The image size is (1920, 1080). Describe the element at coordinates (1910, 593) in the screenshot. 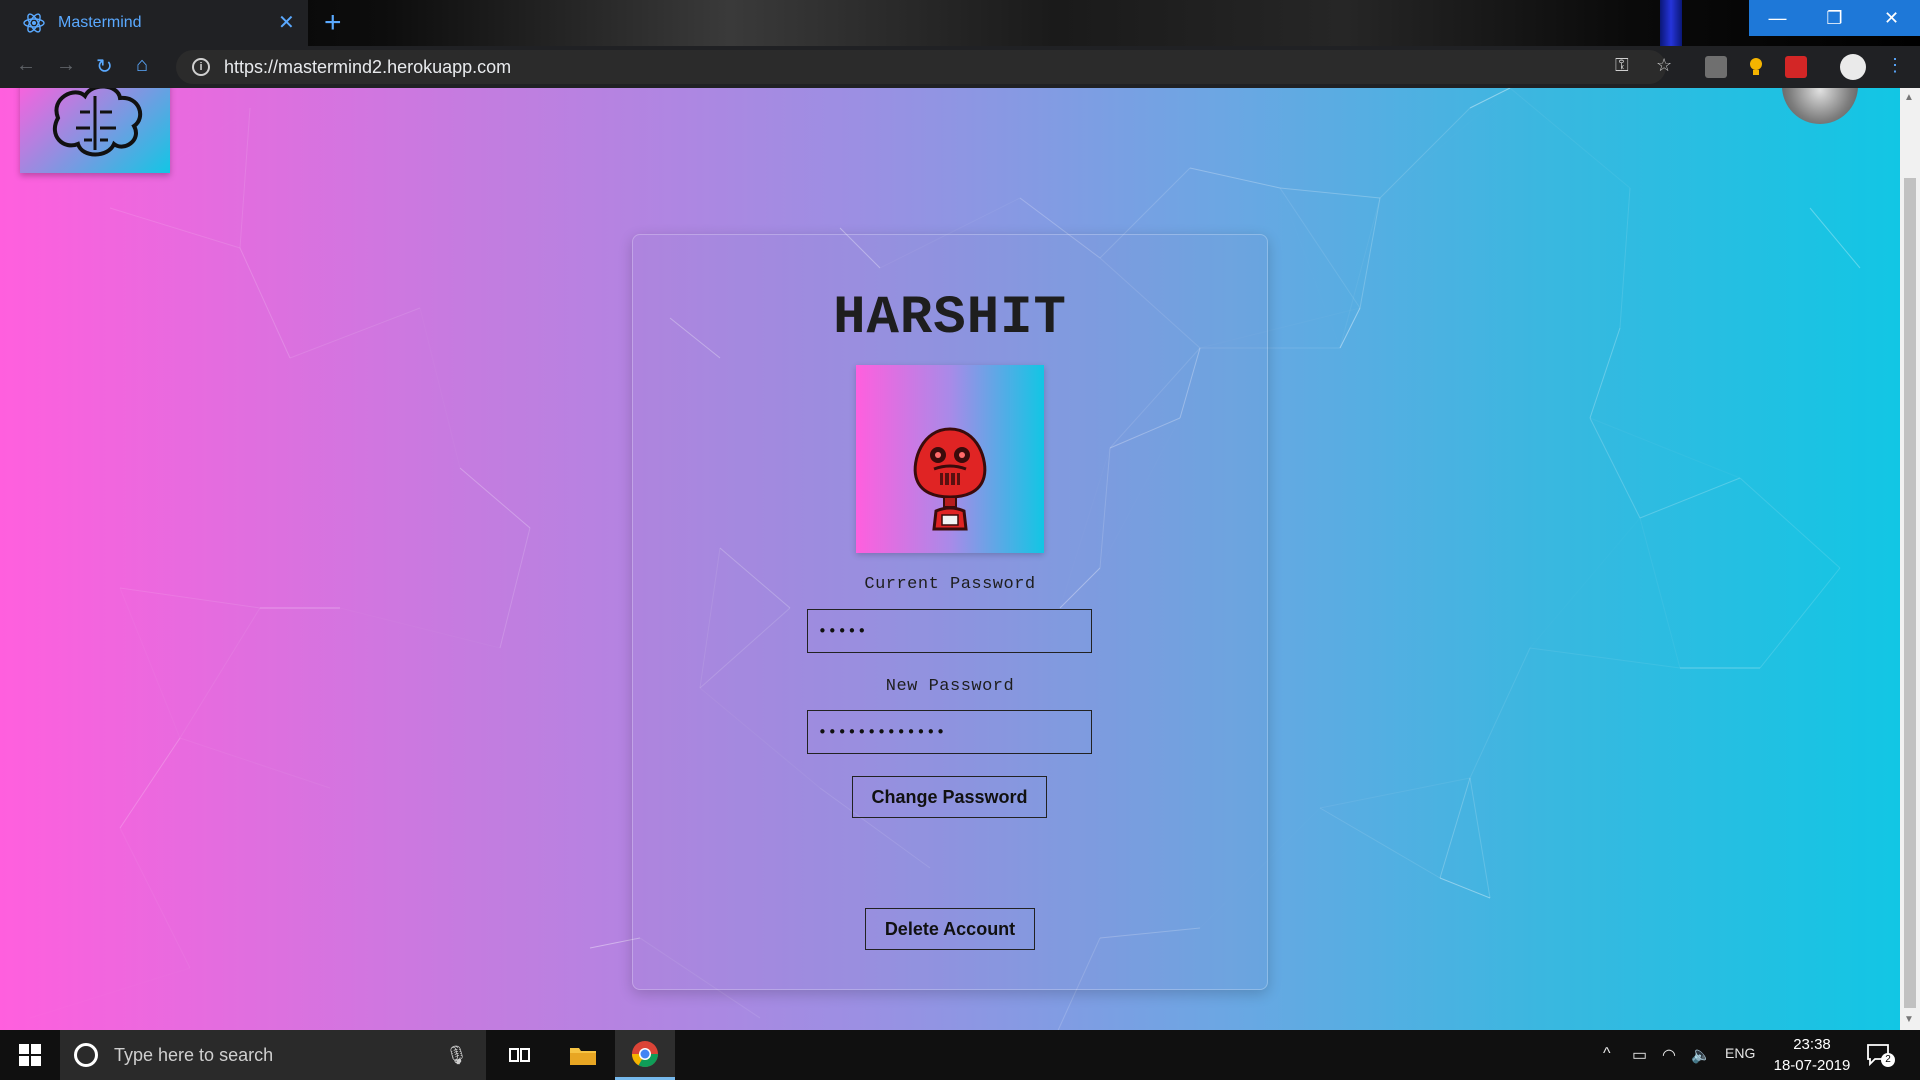

I see `scrollbar-thumb` at that location.